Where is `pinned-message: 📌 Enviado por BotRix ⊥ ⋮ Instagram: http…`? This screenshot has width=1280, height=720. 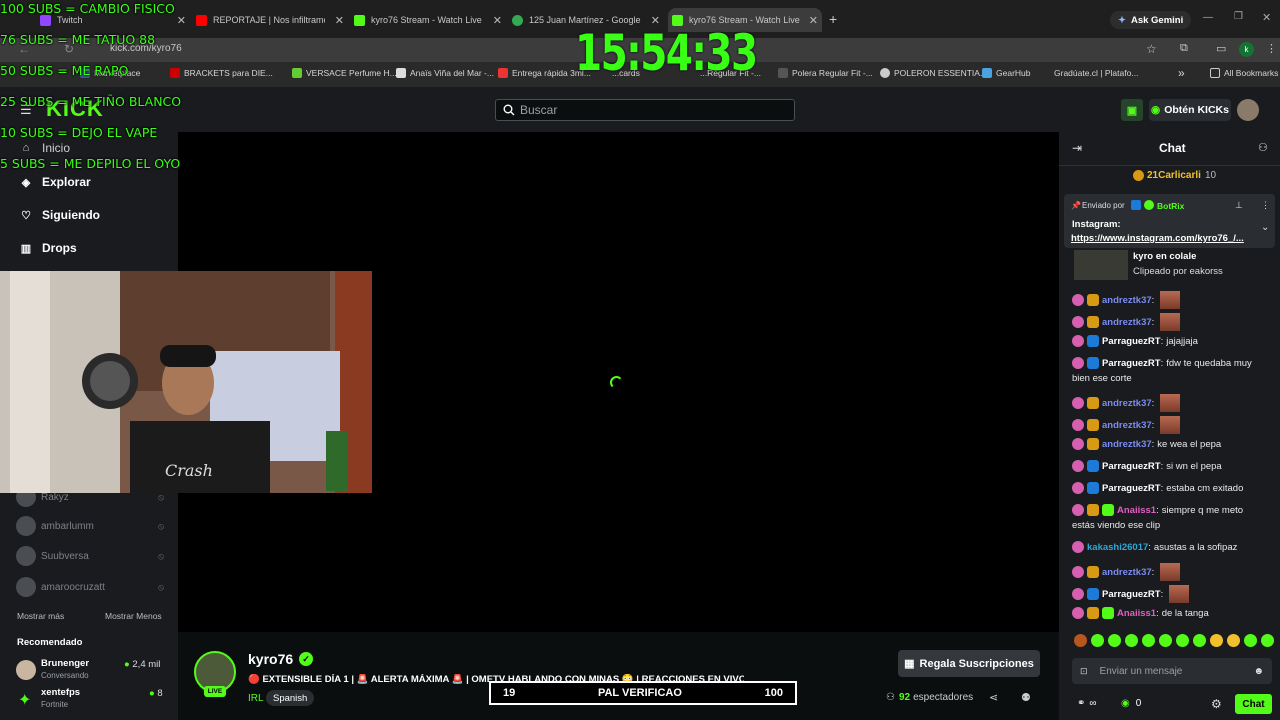
pinned-message: 📌 Enviado por BotRix ⊥ ⋮ Instagram: http… is located at coordinates (1169, 221).